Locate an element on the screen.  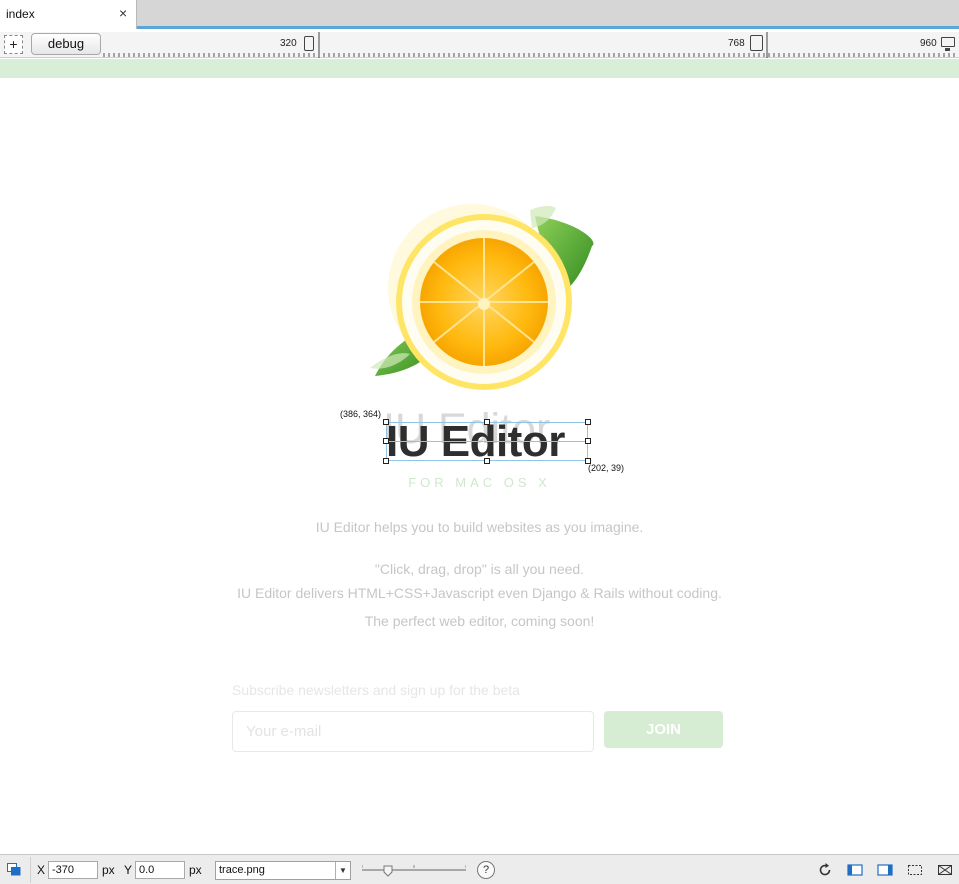
ruler-toolbar: + debug 320 768 960 is located at coordinates (479, 45).